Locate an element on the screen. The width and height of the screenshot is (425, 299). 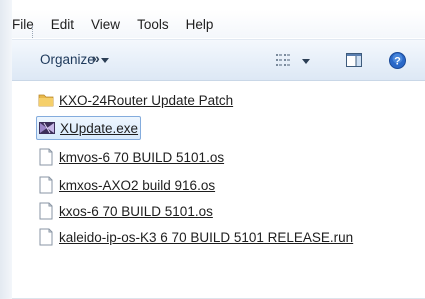
menu-bar: File Edit View Tools Help is located at coordinates (218, 25).